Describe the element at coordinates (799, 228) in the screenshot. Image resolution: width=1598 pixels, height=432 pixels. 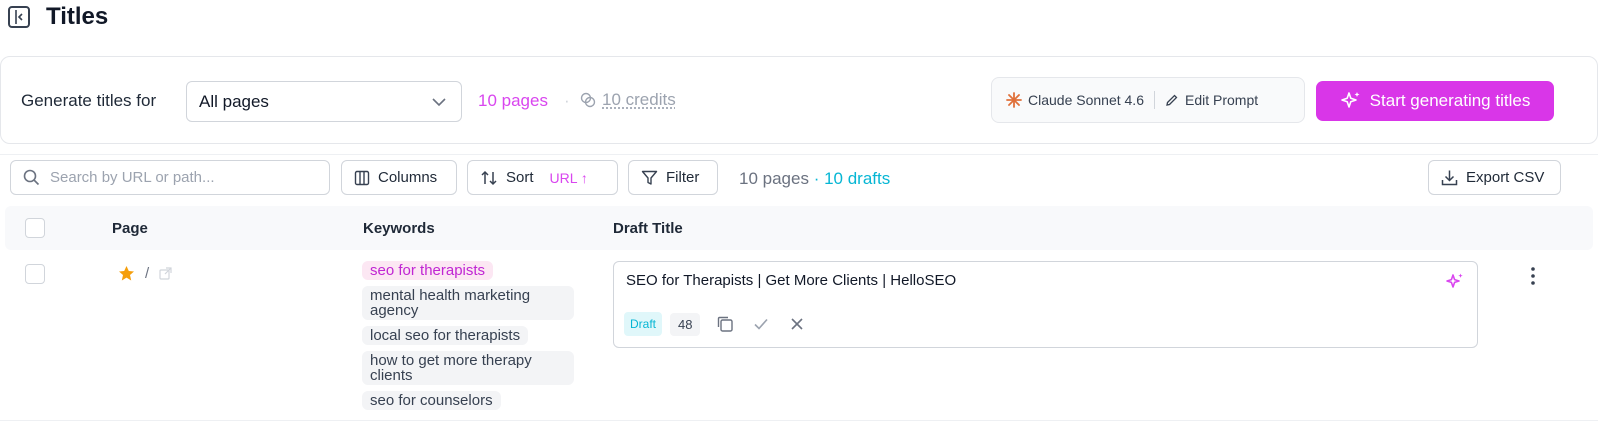
I see `table-header` at that location.